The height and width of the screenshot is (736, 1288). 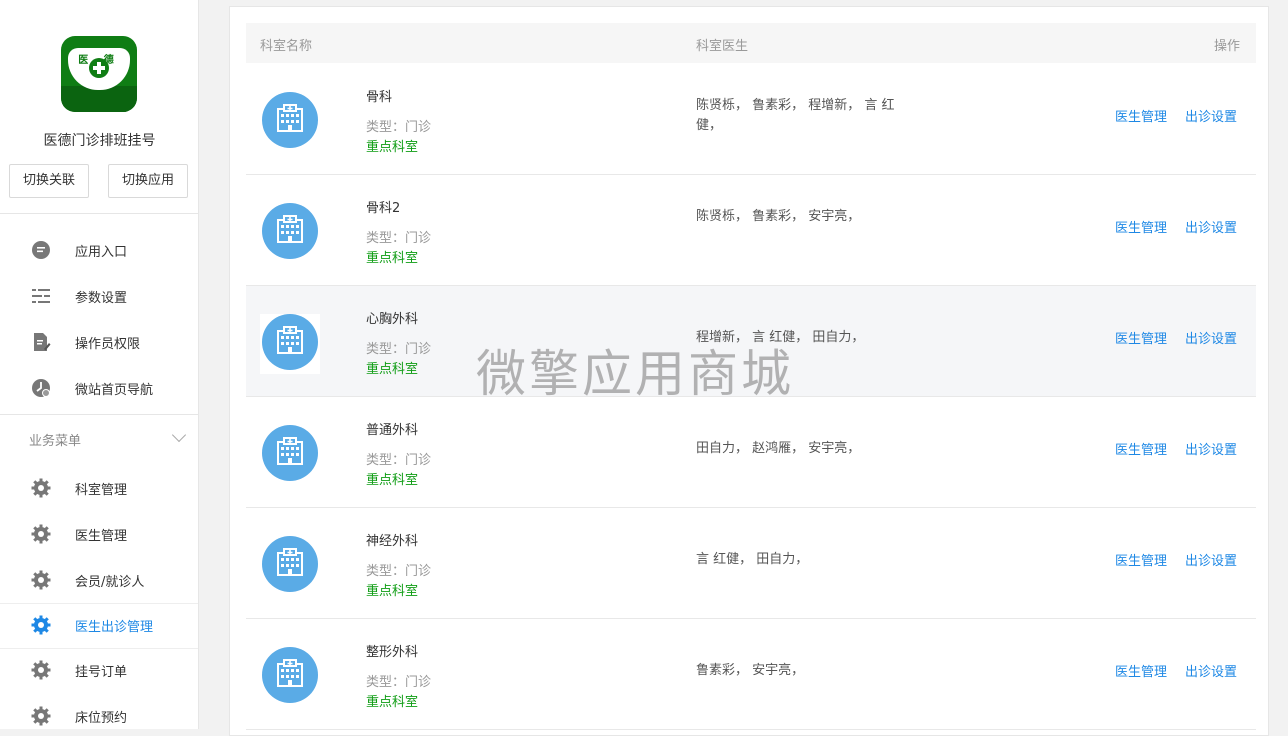 What do you see at coordinates (722, 46) in the screenshot?
I see `column-header-doctors: 科室医生` at bounding box center [722, 46].